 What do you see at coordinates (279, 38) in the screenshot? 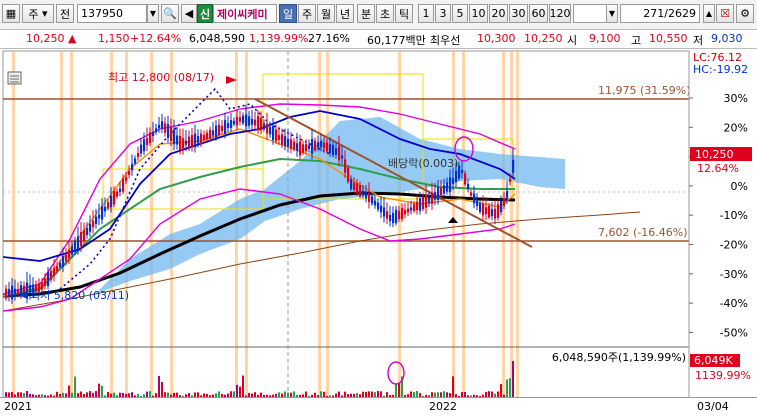
I see `volume-ratio: 1,139.99%` at bounding box center [279, 38].